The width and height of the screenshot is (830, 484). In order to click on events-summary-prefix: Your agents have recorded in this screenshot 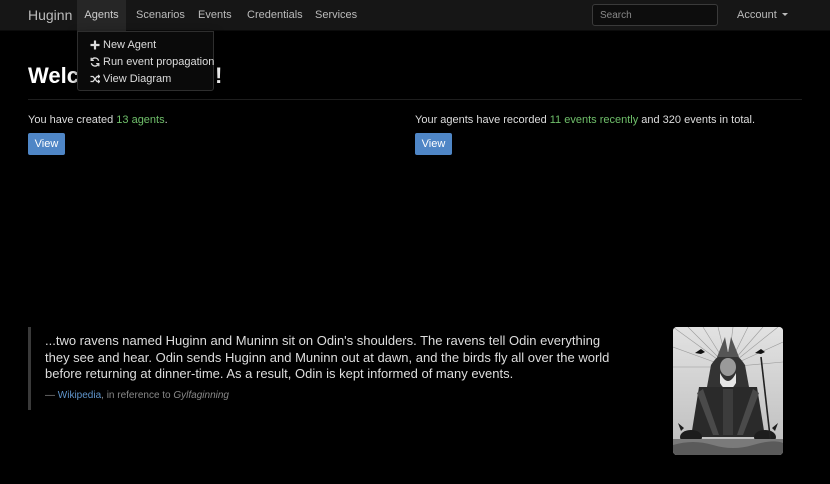, I will do `click(482, 120)`.